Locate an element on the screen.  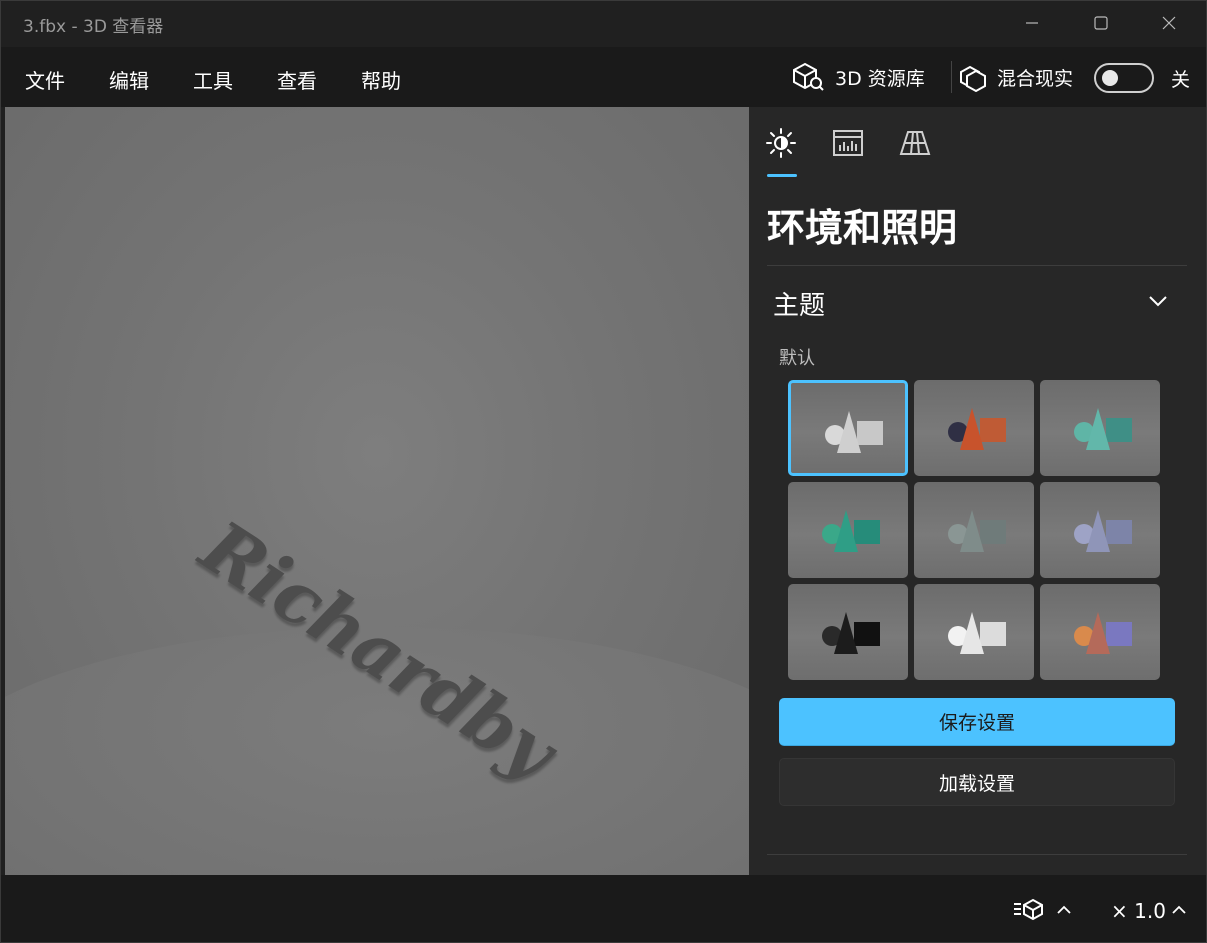
title-bar: 3.fbx - 3D 查看器 is located at coordinates (603, 24).